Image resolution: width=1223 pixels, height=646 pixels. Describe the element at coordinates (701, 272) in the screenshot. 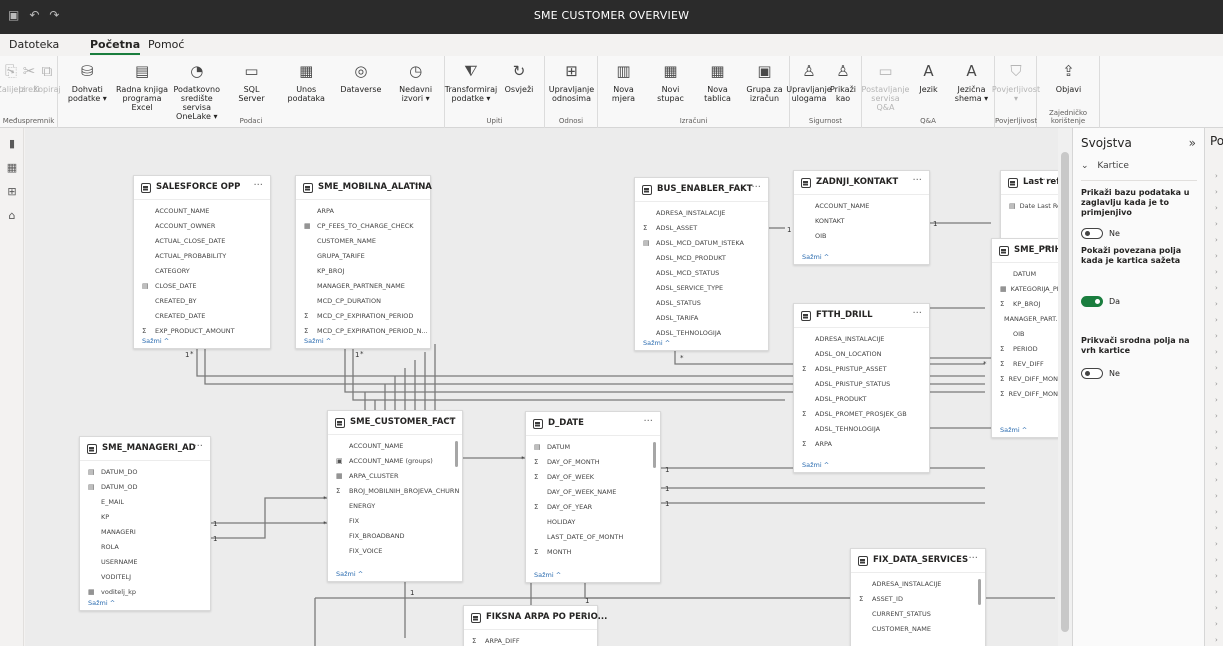

I see `field-row: ADSL_MCD_STATUS` at that location.